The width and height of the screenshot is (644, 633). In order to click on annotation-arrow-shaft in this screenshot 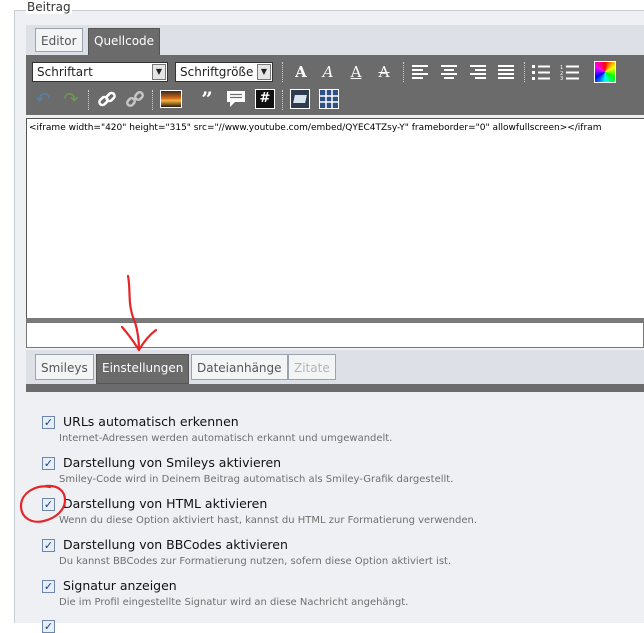, I will do `click(133, 313)`.